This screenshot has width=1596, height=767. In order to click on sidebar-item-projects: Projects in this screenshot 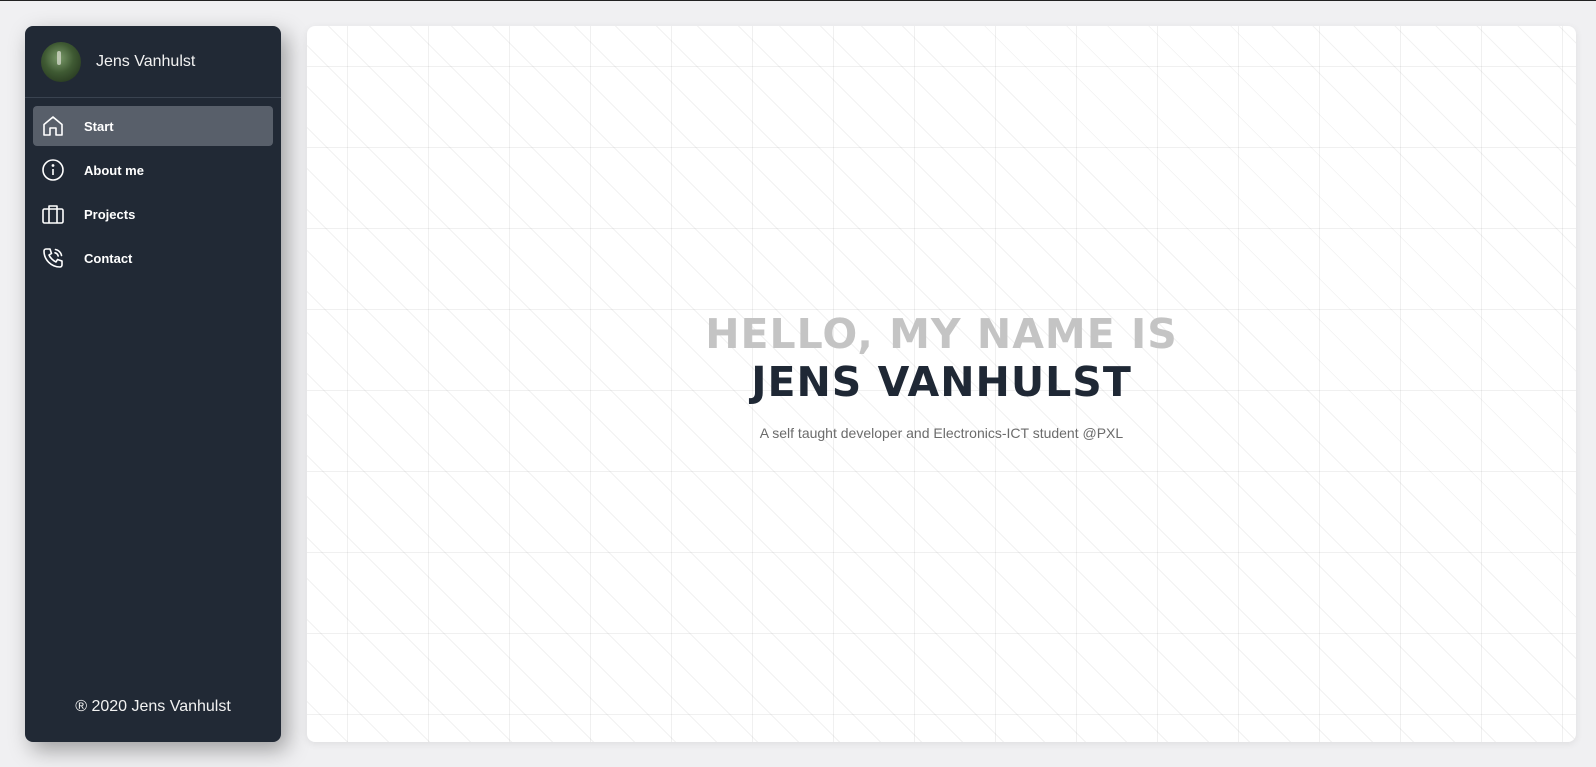, I will do `click(153, 214)`.